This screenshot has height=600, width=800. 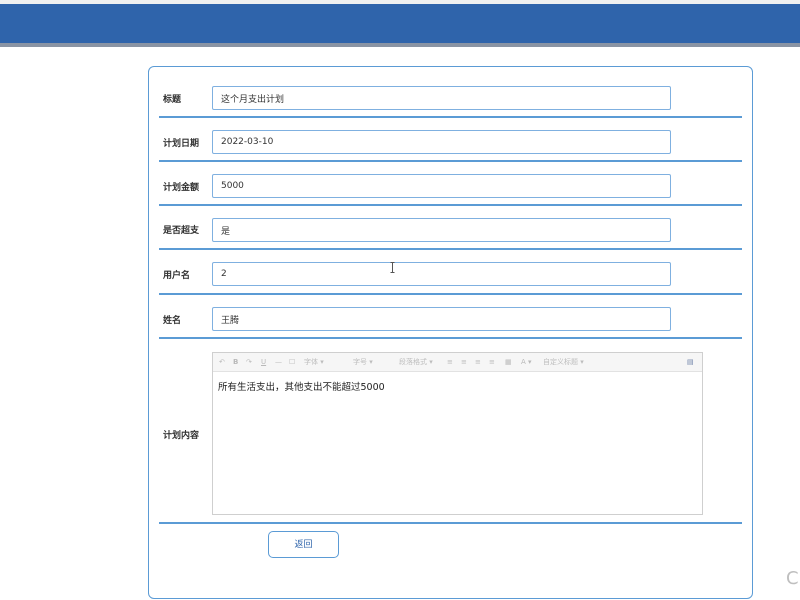 What do you see at coordinates (314, 362) in the screenshot?
I see `font-family-select: 字体 ▾` at bounding box center [314, 362].